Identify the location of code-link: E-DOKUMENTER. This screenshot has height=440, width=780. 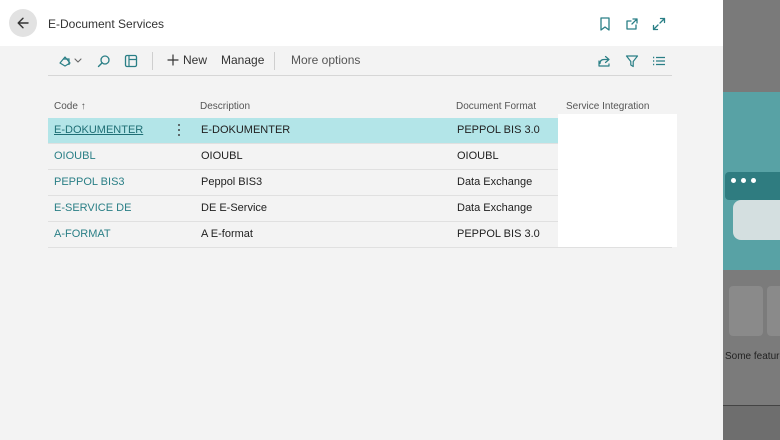
(98, 130).